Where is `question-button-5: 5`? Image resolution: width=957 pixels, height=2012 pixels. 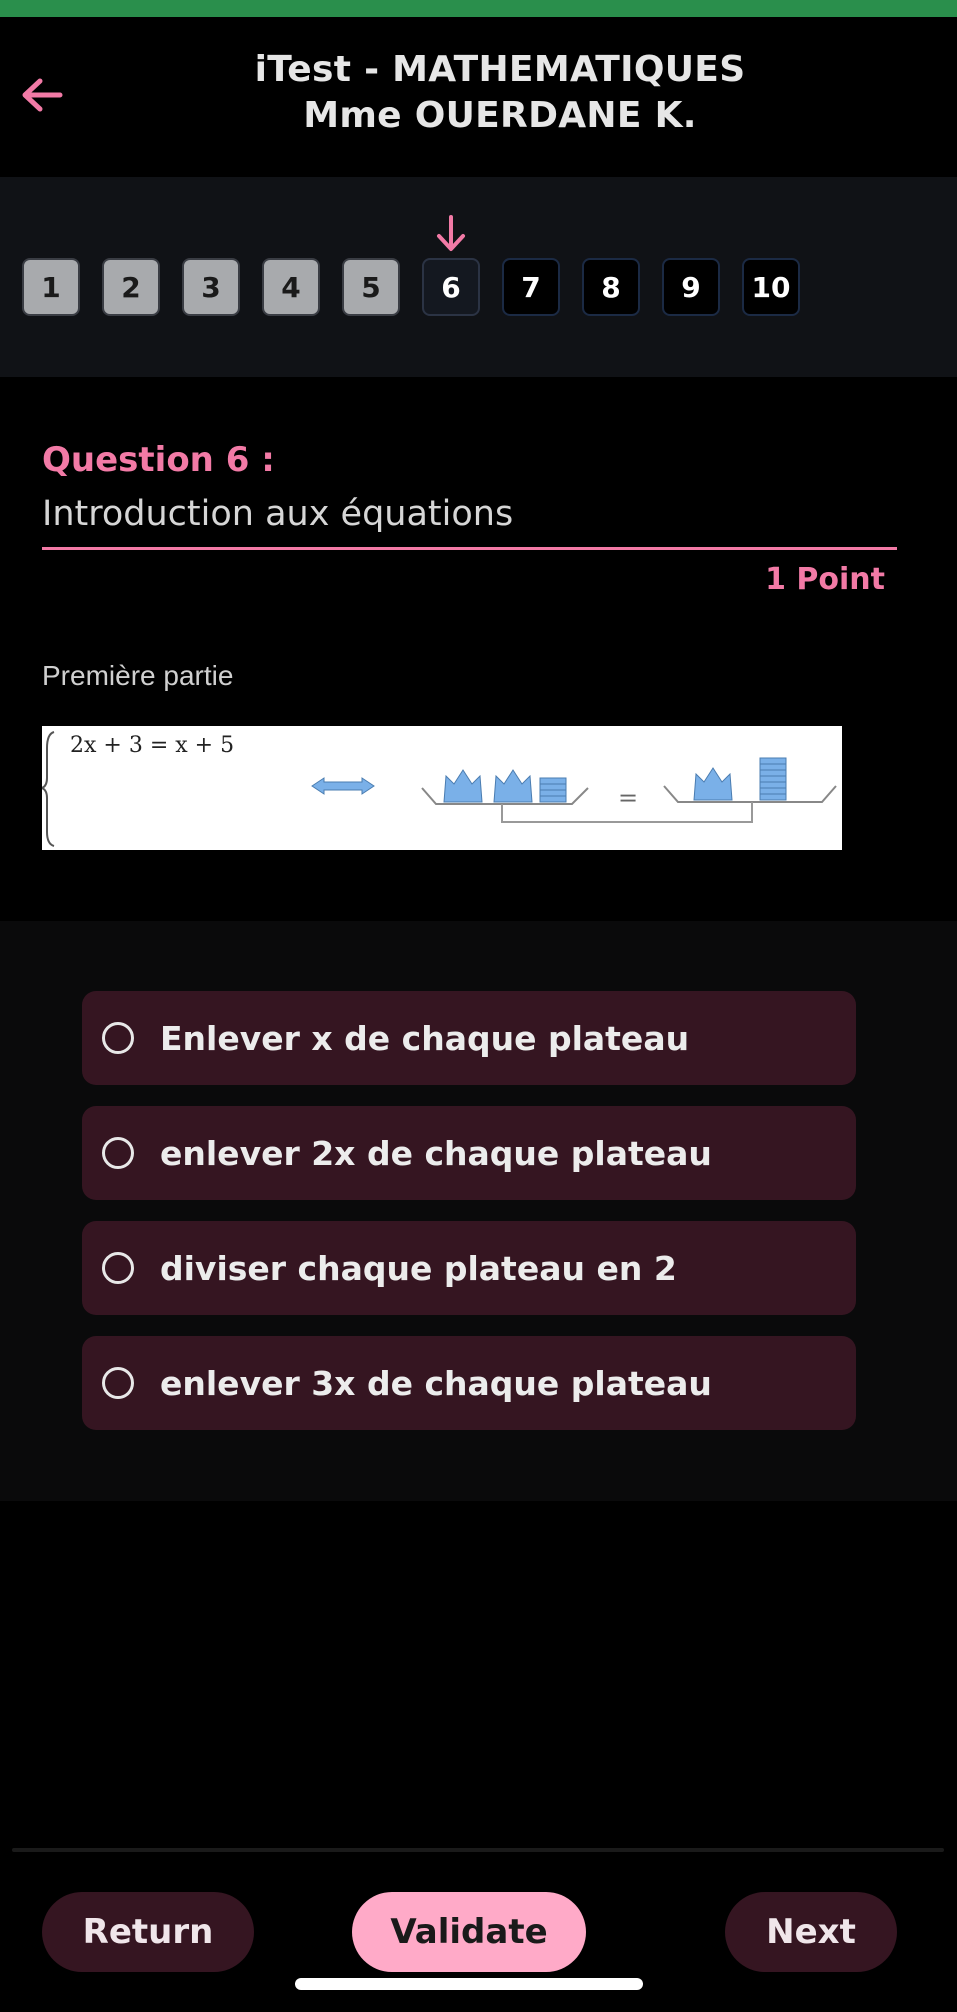
question-button-5: 5 is located at coordinates (371, 287).